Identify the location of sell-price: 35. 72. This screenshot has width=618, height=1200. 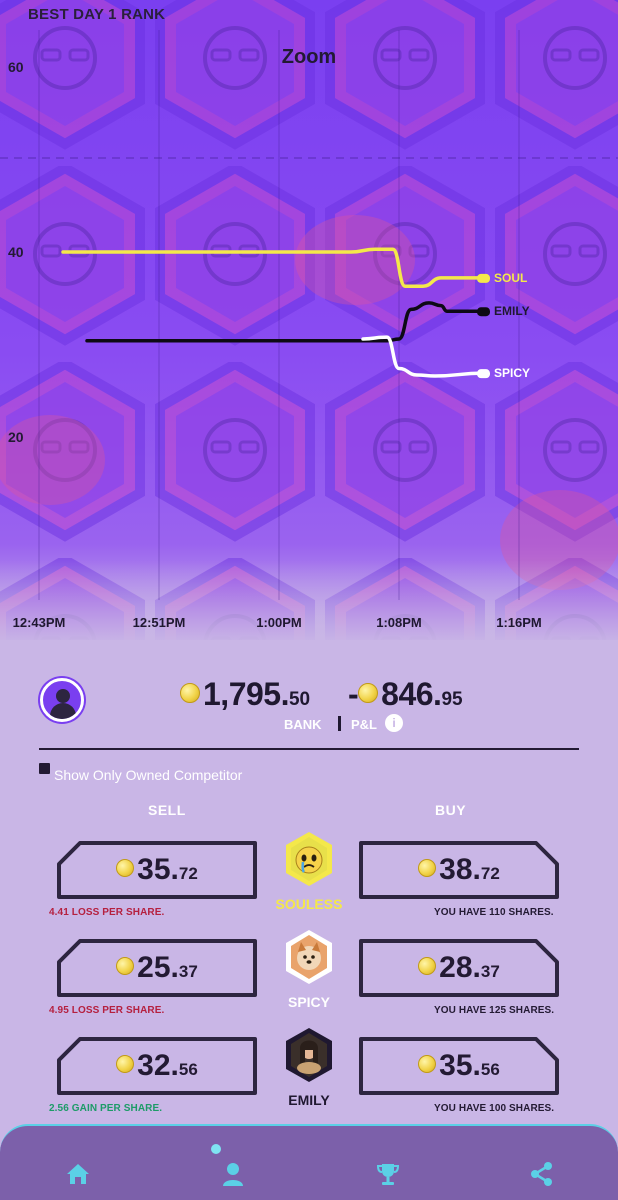
(157, 870).